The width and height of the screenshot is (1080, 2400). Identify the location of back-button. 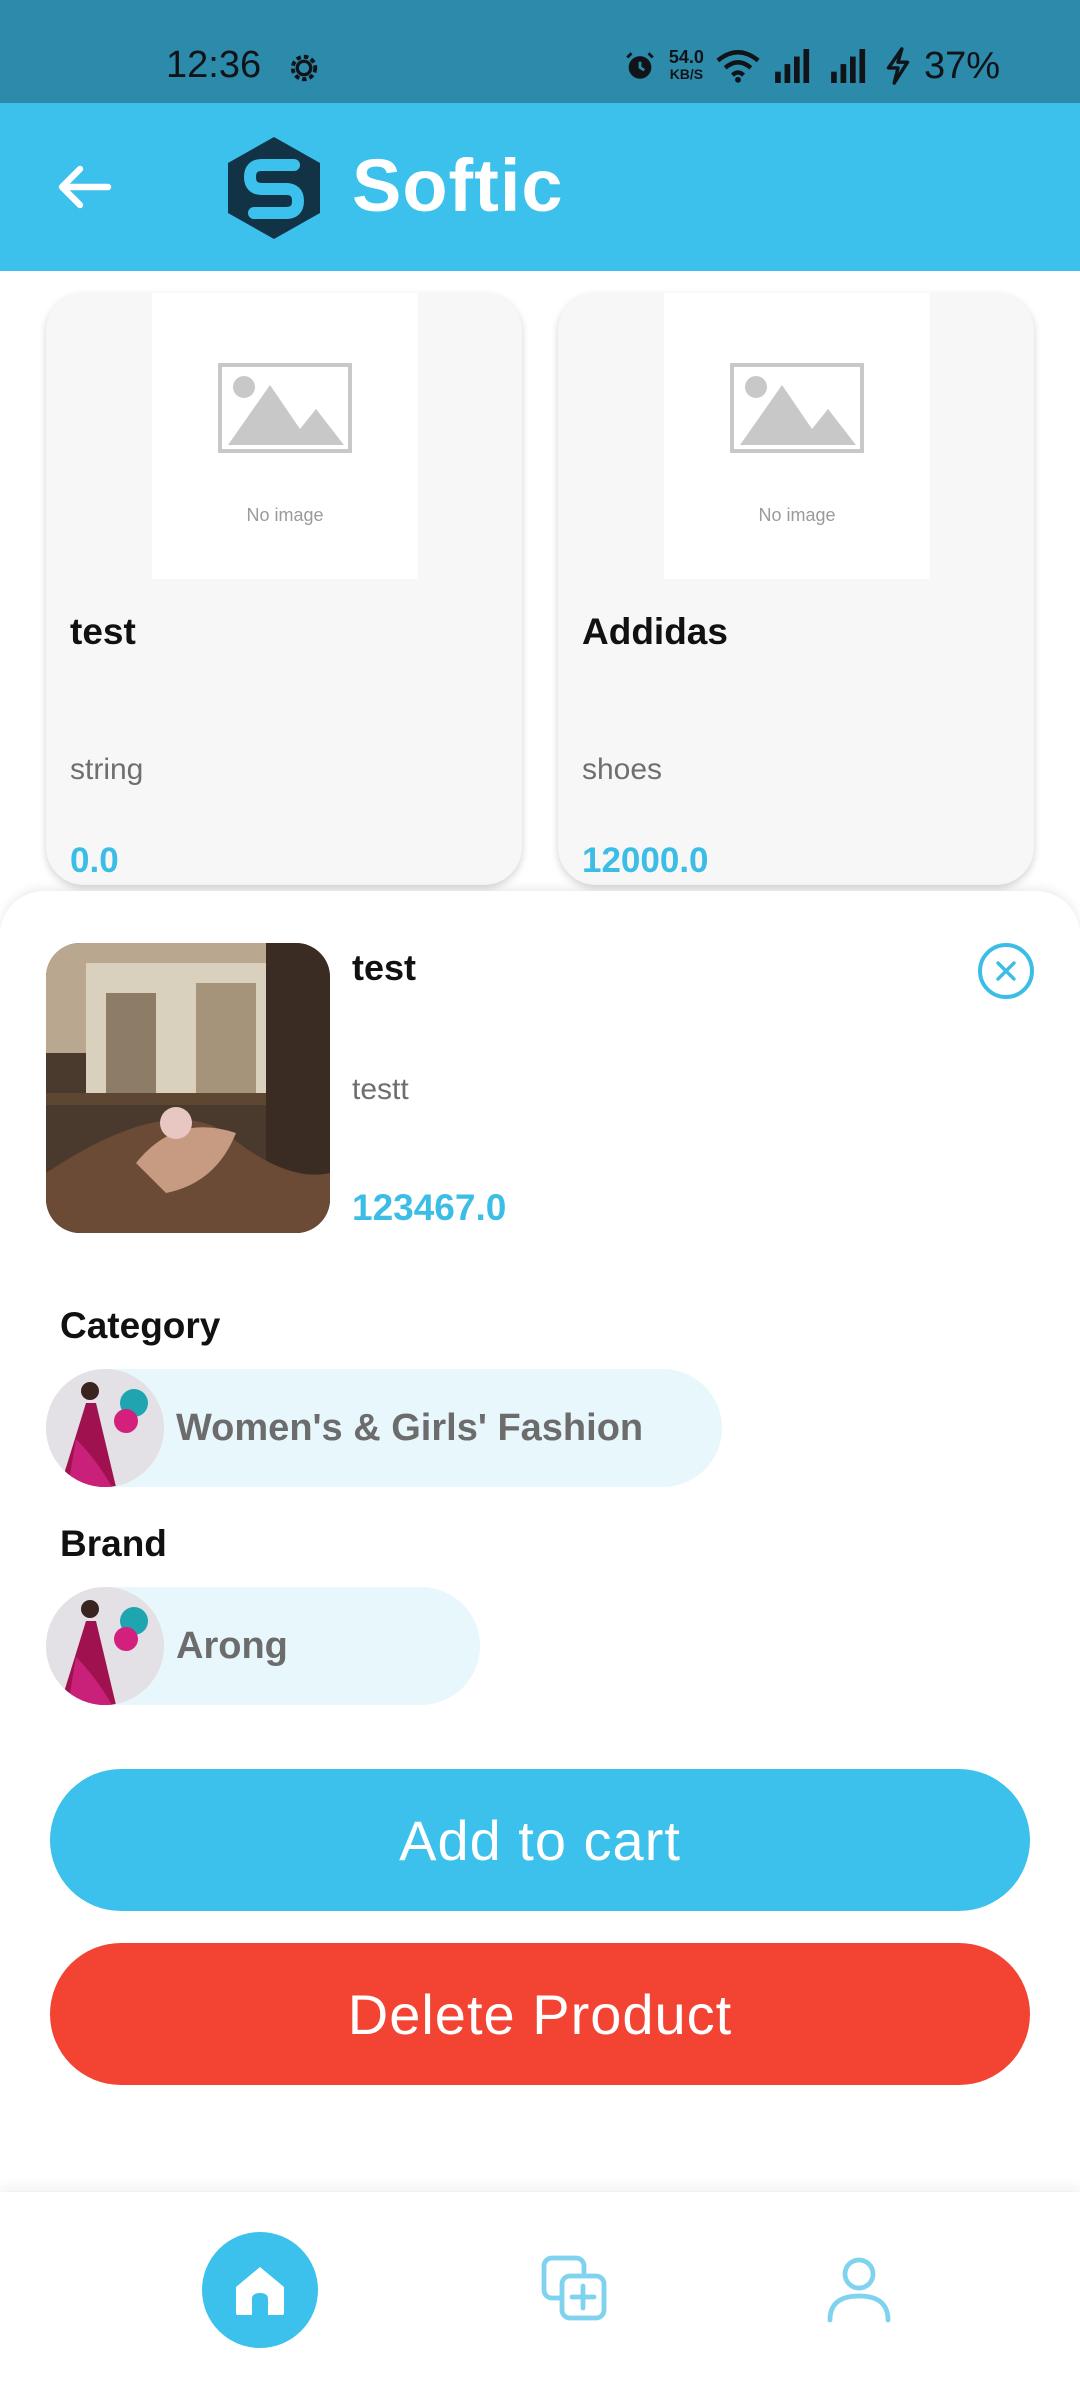
(84, 187).